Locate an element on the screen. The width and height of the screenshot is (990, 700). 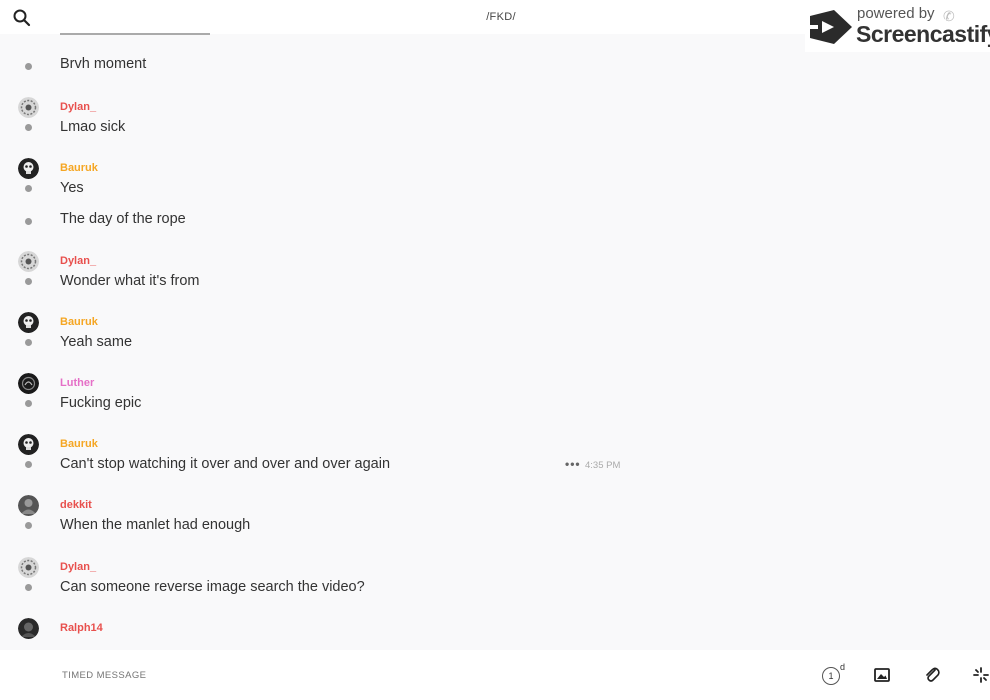
watermark-powered-text: powered by is located at coordinates (896, 13).